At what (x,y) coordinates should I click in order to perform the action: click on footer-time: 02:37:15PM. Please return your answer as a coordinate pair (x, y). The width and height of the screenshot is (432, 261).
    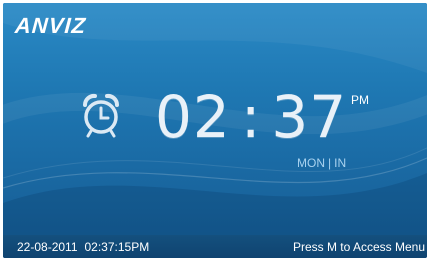
    Looking at the image, I should click on (117, 247).